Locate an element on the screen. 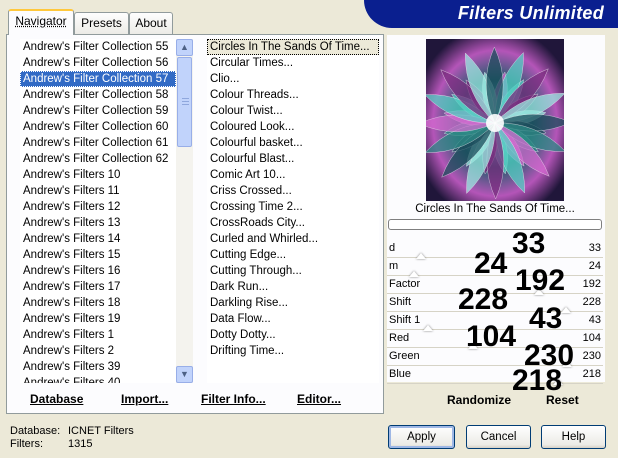  category-list-item: Andrew's Filters 1 is located at coordinates (98, 335).